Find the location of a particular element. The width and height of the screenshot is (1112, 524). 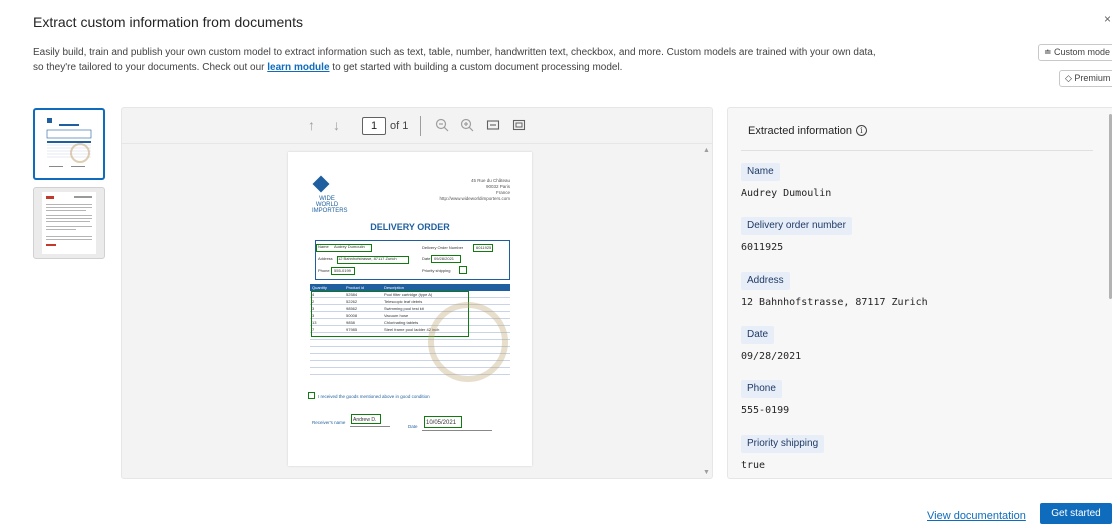

doc-sig-date-label: Date is located at coordinates (413, 426).